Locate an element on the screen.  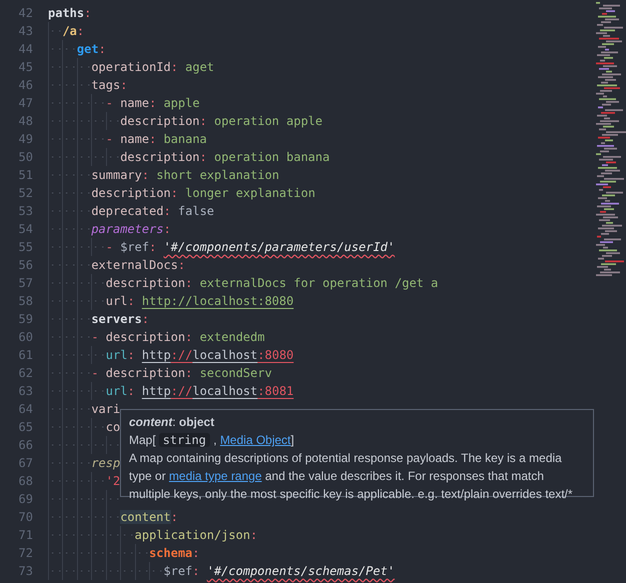
line-number: 72 is located at coordinates (25, 553).